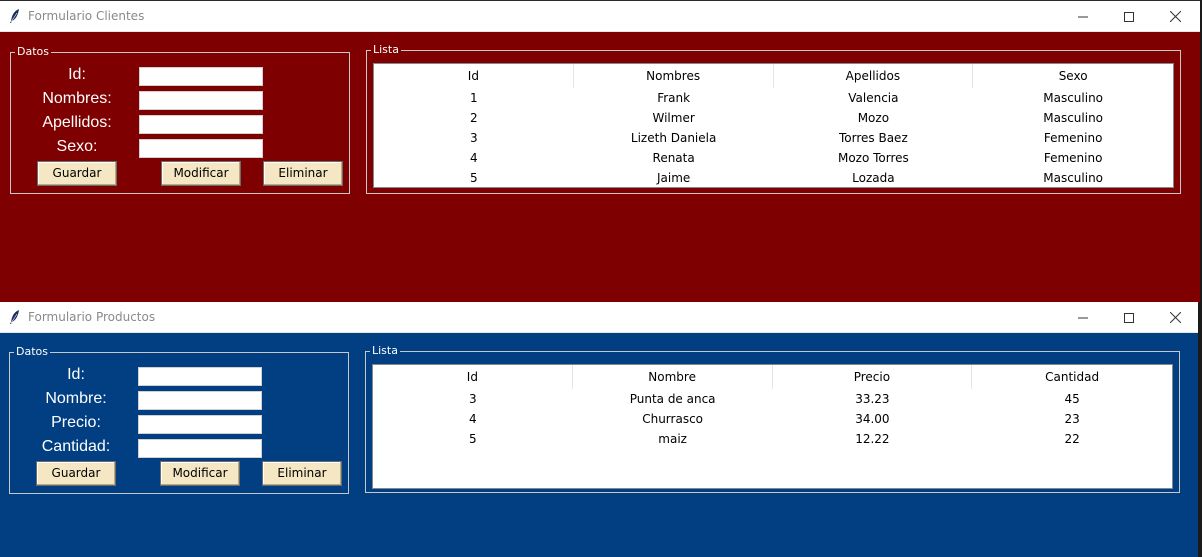 This screenshot has width=1202, height=557. Describe the element at coordinates (386, 49) in the screenshot. I see `lista-label: Lista` at that location.